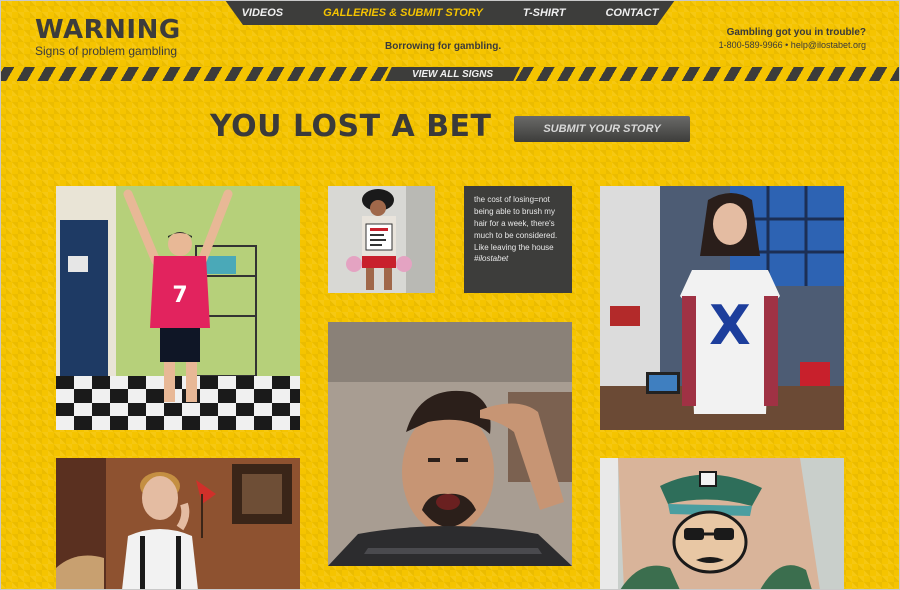  I want to click on contact-details: 1-800-589-9966 • help@ilostabet.org, so click(792, 45).